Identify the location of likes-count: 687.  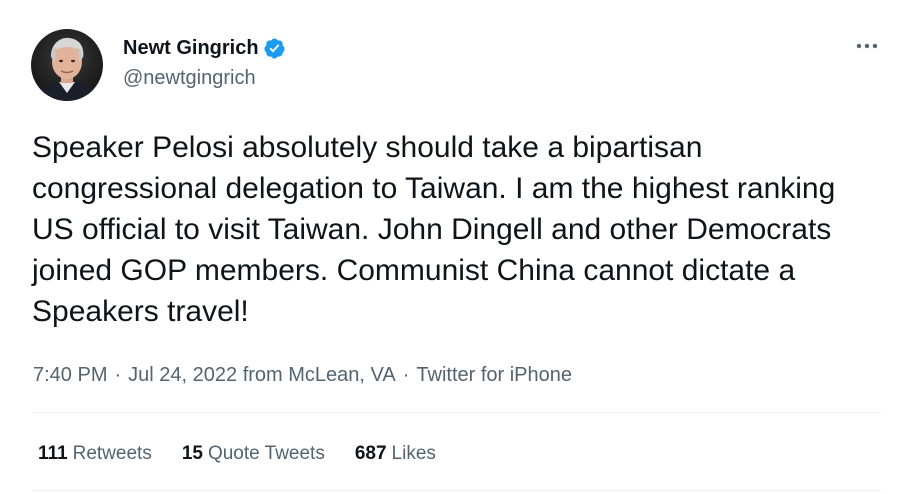
(370, 453).